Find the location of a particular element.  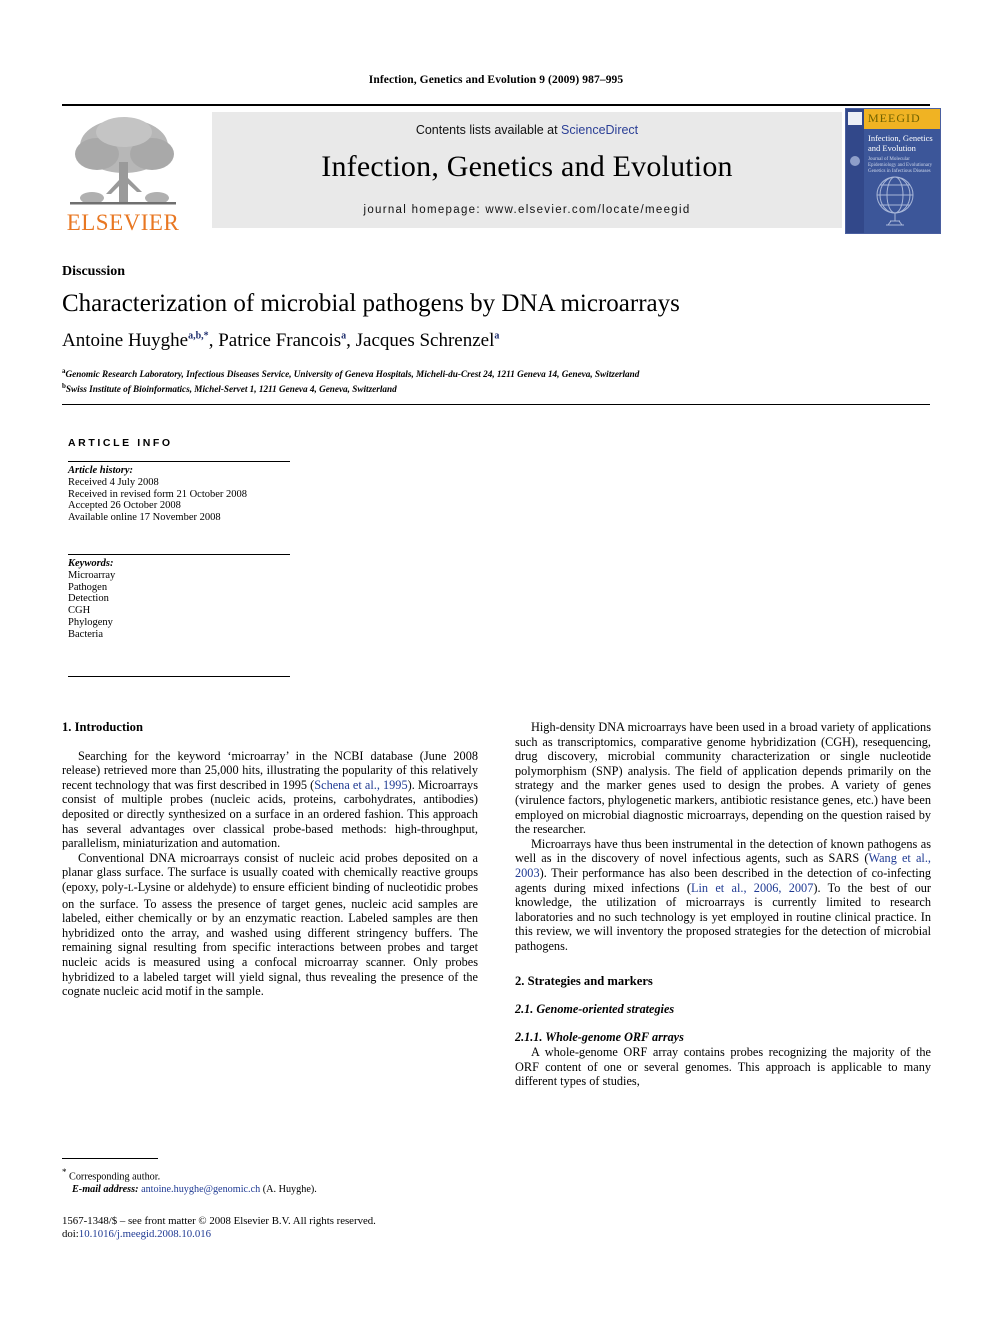

footnote-divider is located at coordinates (110, 1158).